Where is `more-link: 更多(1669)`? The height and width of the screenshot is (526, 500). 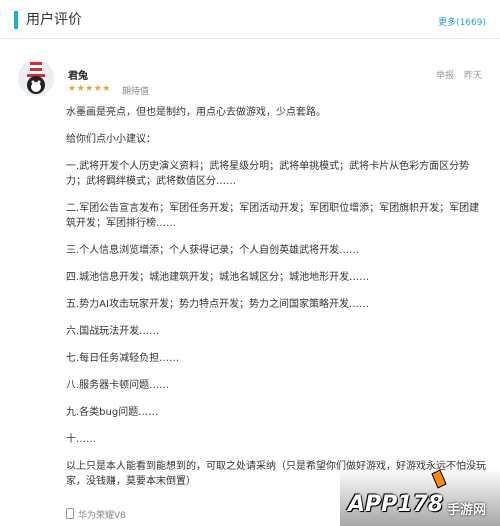
more-link: 更多(1669) is located at coordinates (462, 21).